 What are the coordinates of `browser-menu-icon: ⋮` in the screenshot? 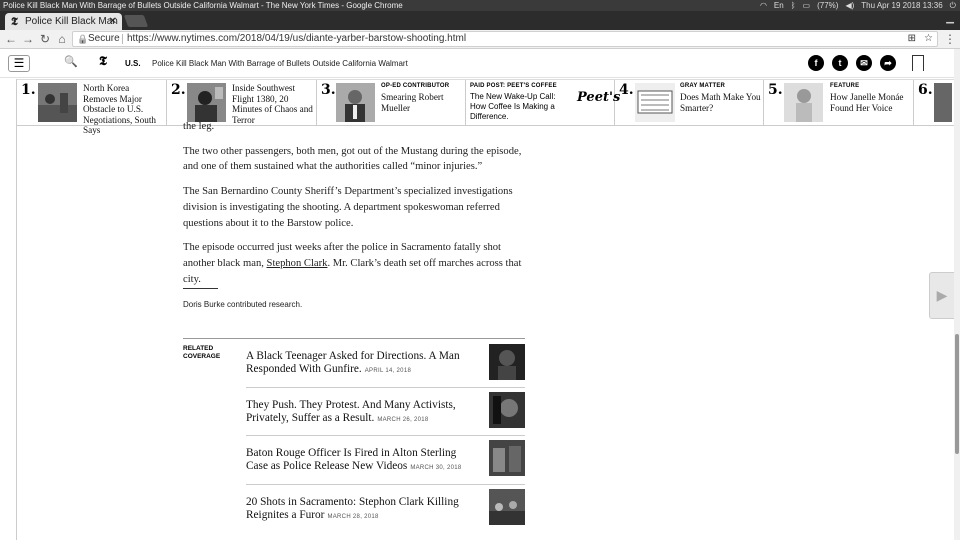 It's located at (950, 39).